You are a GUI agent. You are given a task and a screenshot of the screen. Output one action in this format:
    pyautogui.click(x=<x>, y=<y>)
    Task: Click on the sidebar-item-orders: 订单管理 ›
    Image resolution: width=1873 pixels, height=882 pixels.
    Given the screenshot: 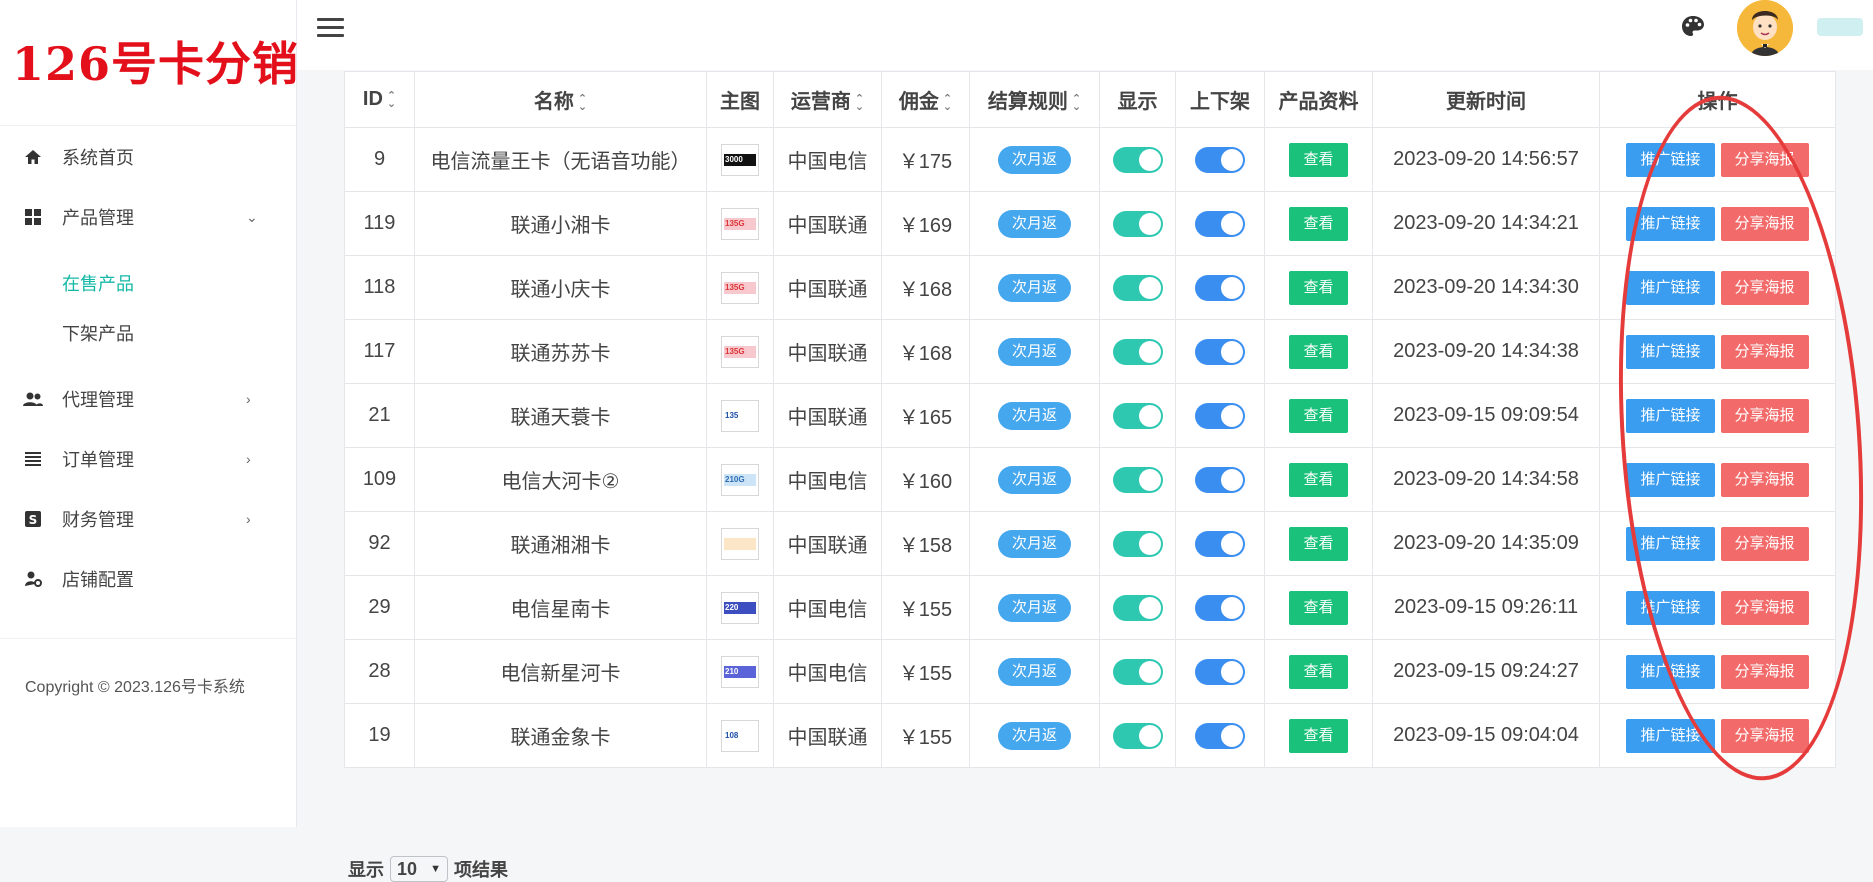 What is the action you would take?
    pyautogui.click(x=148, y=459)
    